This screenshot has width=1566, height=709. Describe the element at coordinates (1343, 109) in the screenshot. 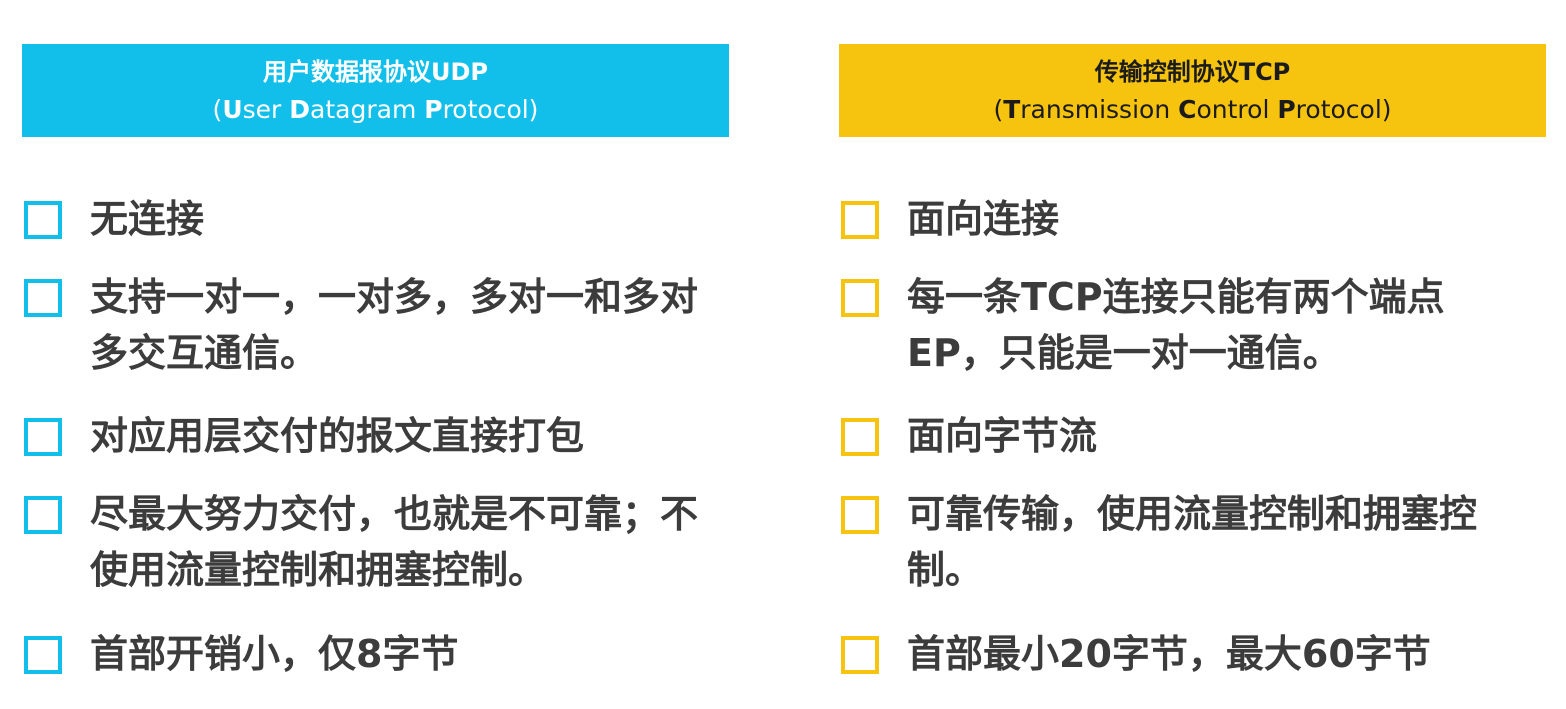

I see `tcp-subtitle-rotocol: rotocol)` at that location.